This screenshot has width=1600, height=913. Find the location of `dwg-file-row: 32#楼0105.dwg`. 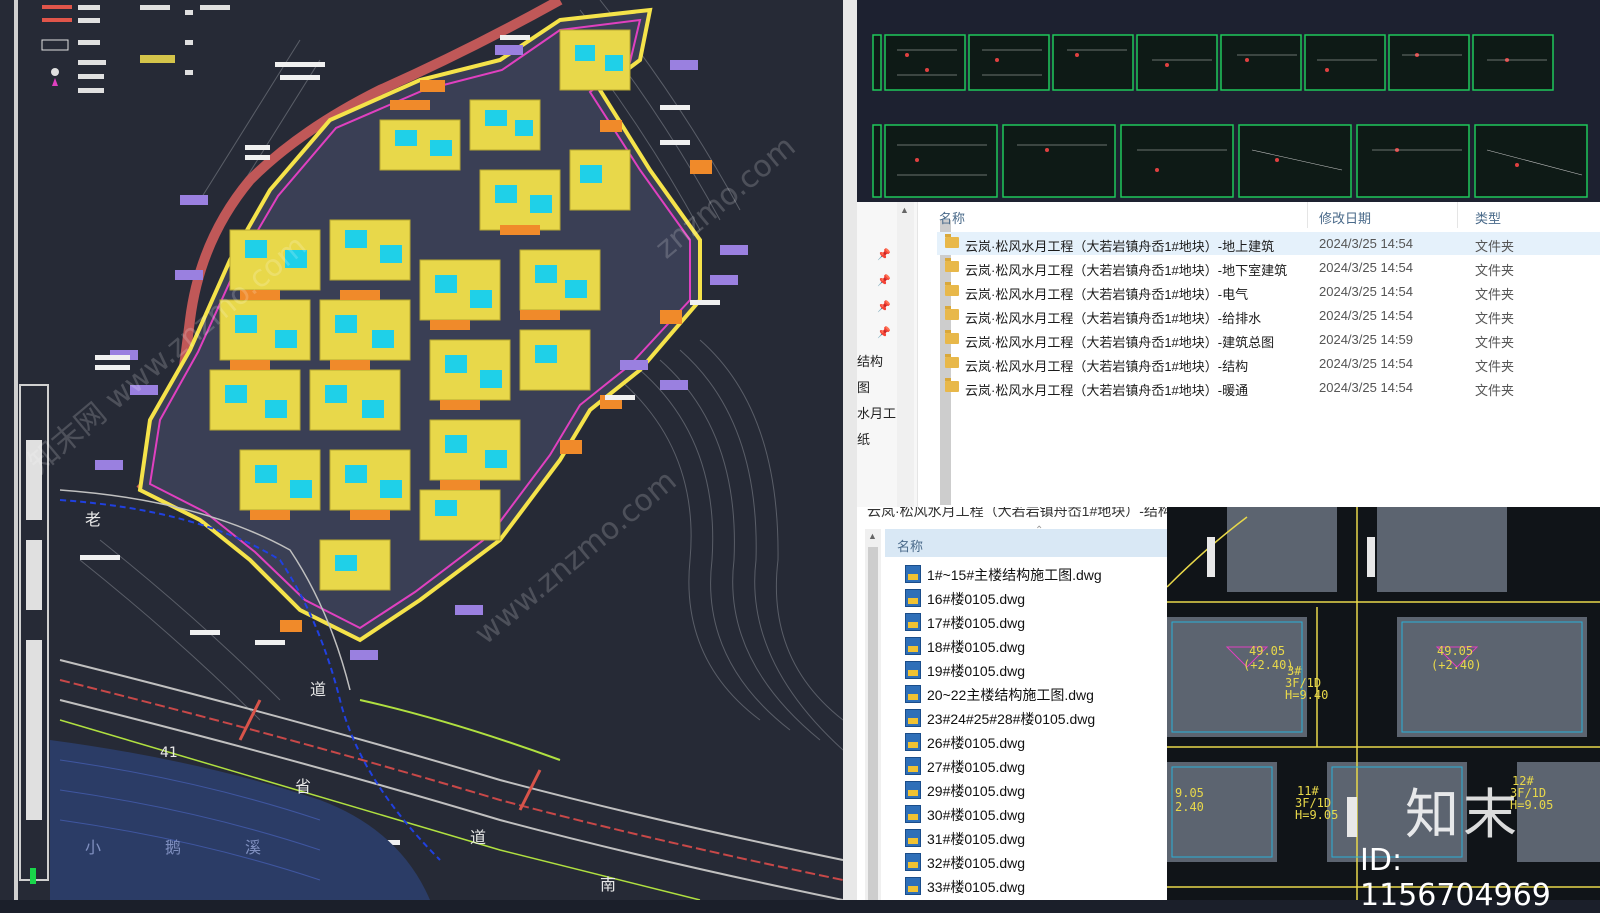

dwg-file-row: 32#楼0105.dwg is located at coordinates (1035, 861).